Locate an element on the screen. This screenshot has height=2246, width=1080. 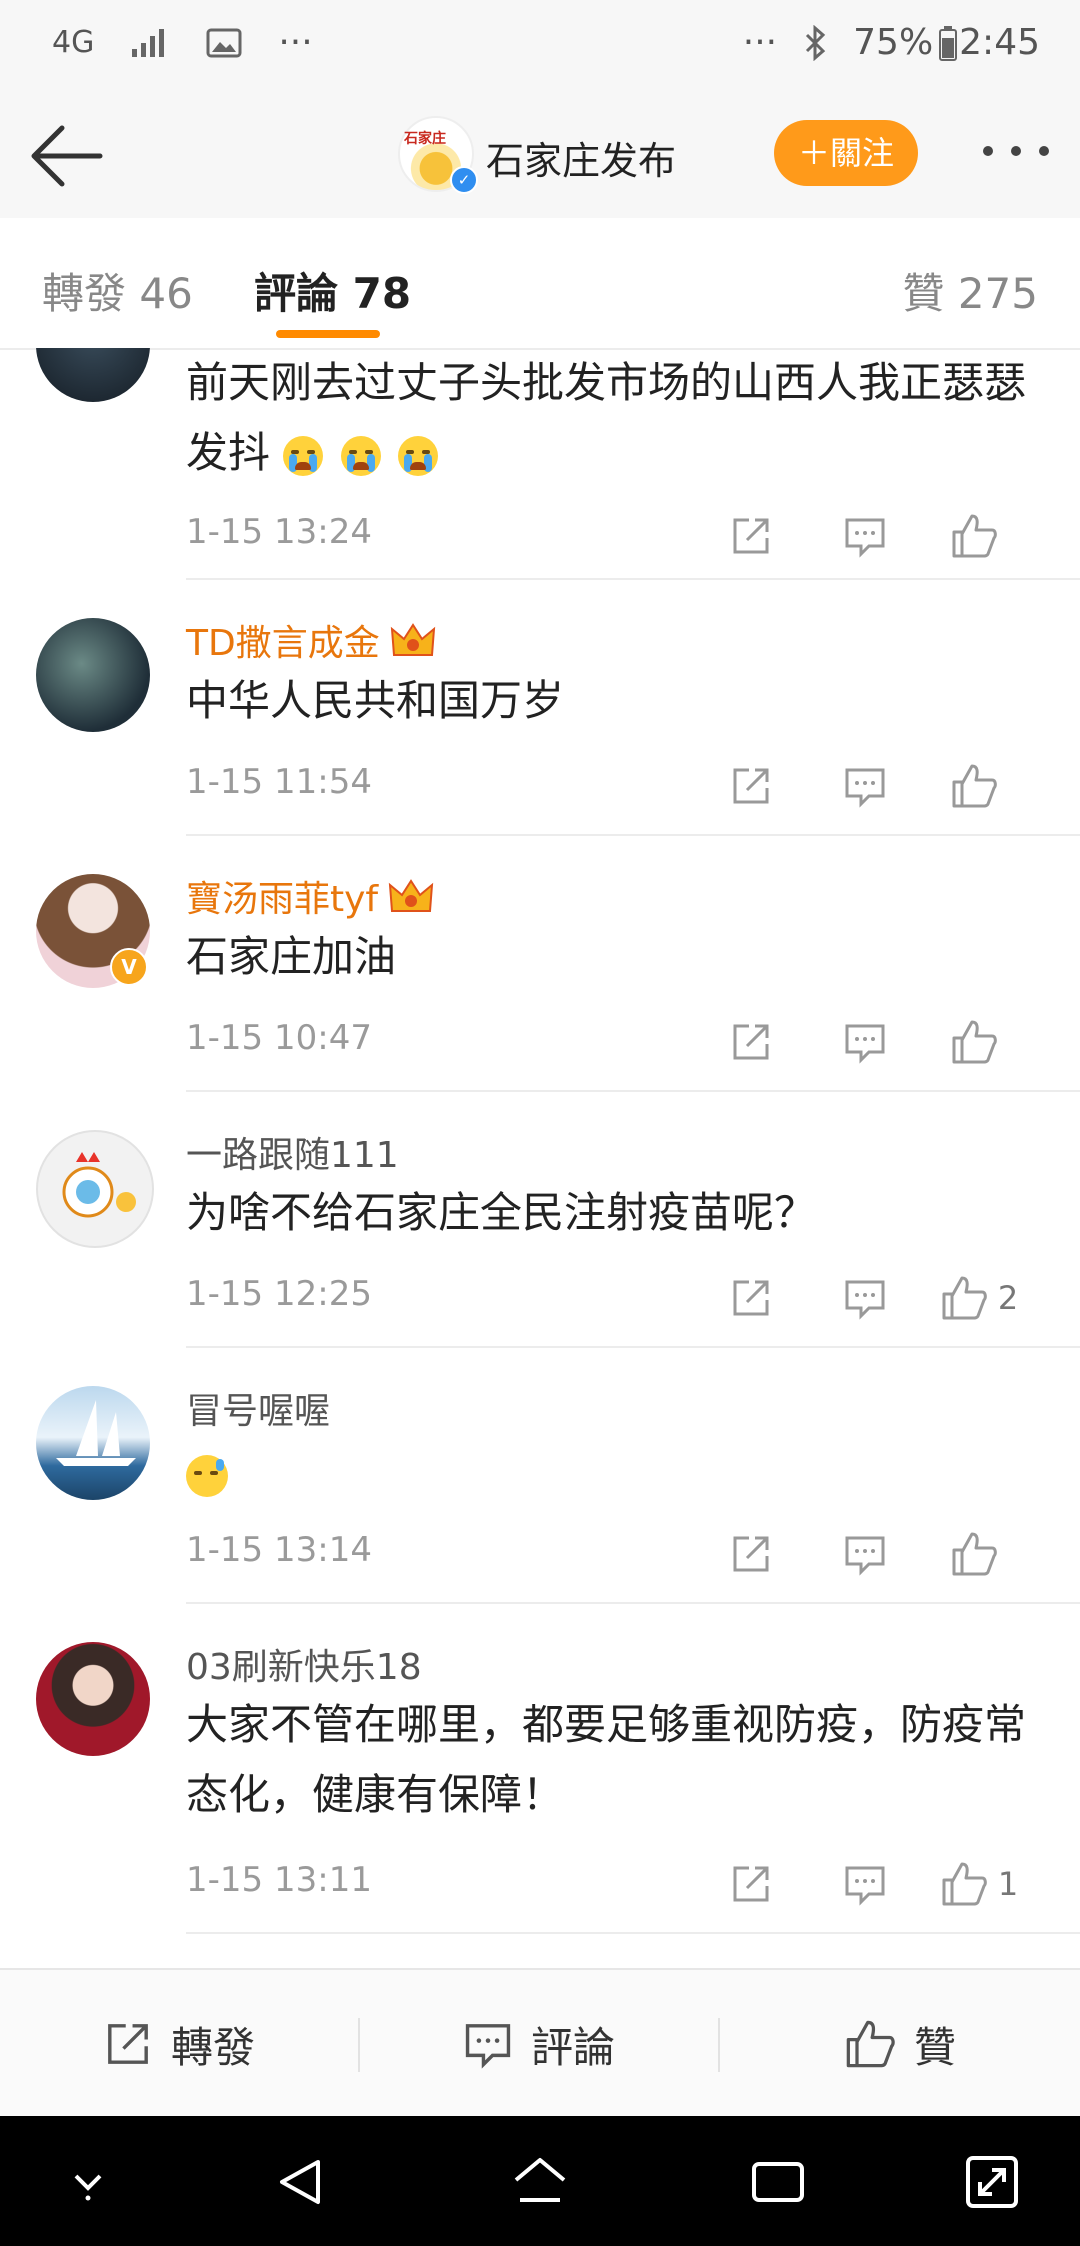
active-tab-indicator is located at coordinates (328, 334).